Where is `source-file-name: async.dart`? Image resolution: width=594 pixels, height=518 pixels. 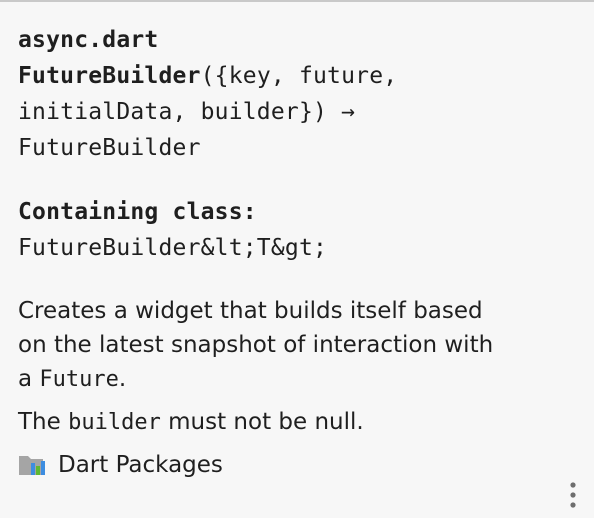 source-file-name: async.dart is located at coordinates (88, 40).